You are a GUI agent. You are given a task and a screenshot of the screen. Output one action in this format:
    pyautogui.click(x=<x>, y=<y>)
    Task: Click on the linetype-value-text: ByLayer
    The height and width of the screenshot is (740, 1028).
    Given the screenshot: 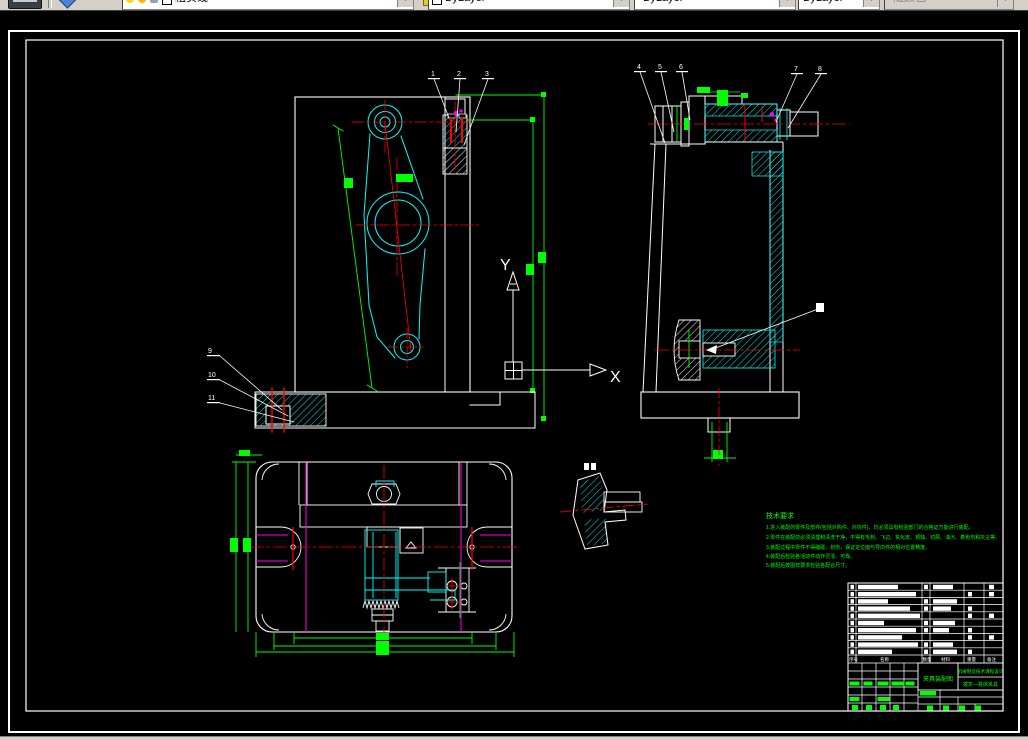 What is the action you would take?
    pyautogui.click(x=663, y=4)
    